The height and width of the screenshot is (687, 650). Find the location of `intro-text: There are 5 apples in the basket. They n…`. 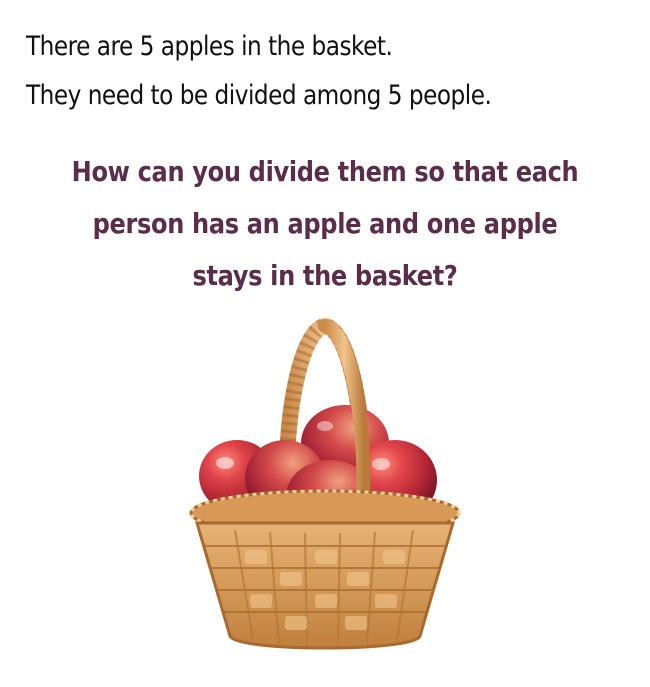

intro-text: There are 5 apples in the basket. They n… is located at coordinates (284, 71).